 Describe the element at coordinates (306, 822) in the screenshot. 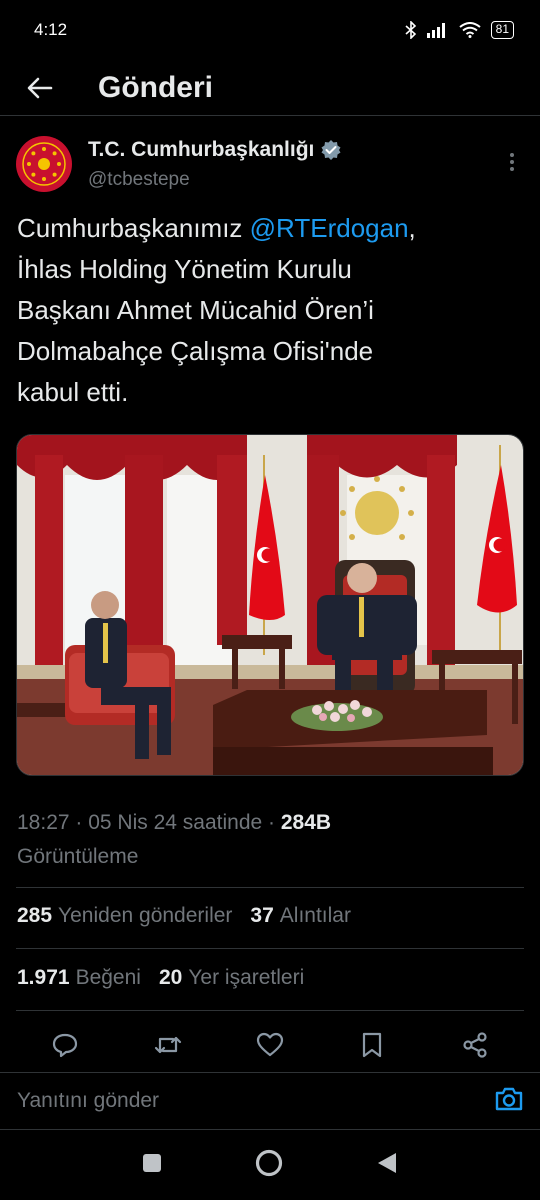

I see `views-count: 284B` at that location.